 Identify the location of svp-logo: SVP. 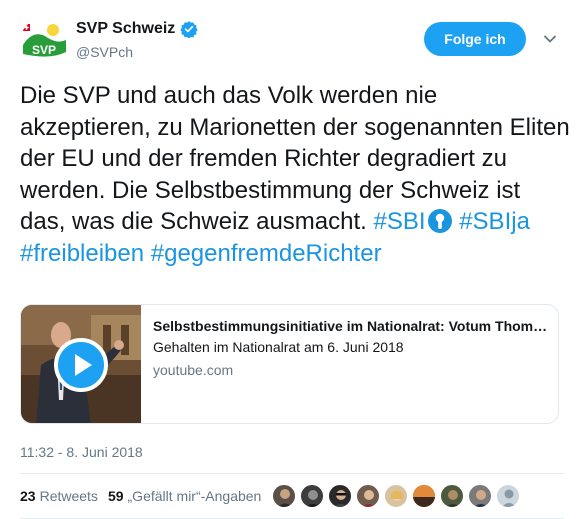
(44, 42).